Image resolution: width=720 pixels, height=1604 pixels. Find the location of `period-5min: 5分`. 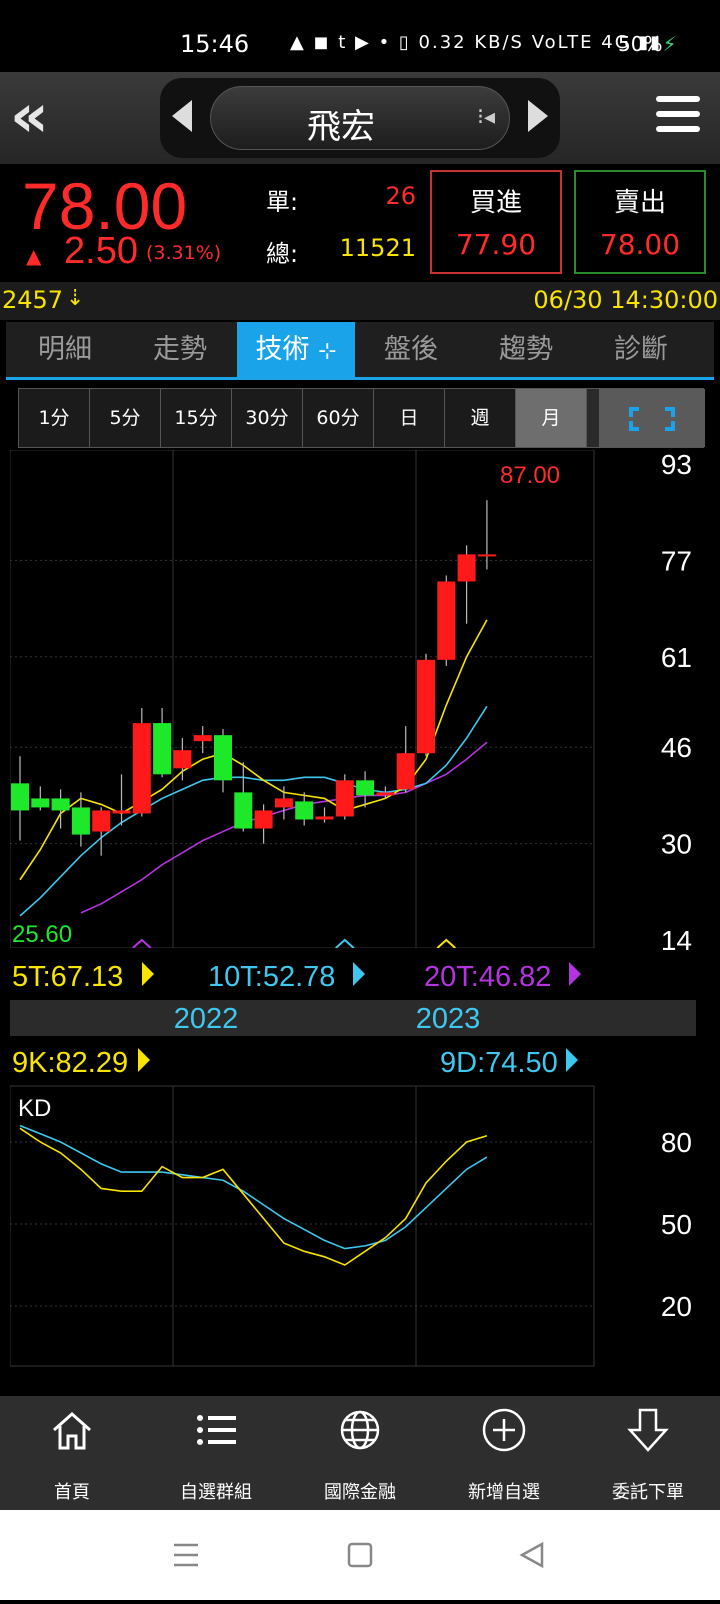

period-5min: 5分 is located at coordinates (125, 418).